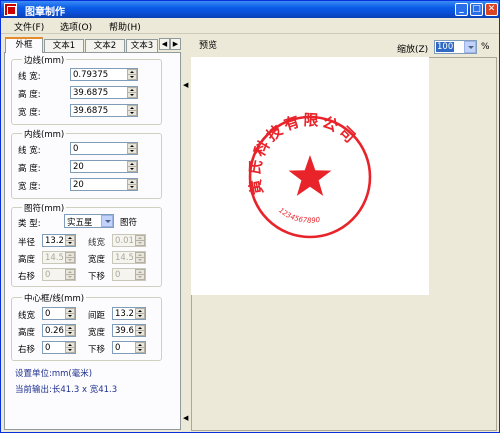 The height and width of the screenshot is (433, 500). I want to click on title-bar: 图章制作 _ □ ✕, so click(250, 9).